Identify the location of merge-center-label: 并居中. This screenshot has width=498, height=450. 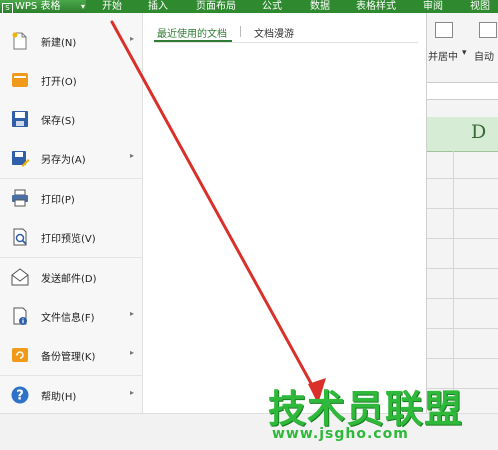
(443, 55).